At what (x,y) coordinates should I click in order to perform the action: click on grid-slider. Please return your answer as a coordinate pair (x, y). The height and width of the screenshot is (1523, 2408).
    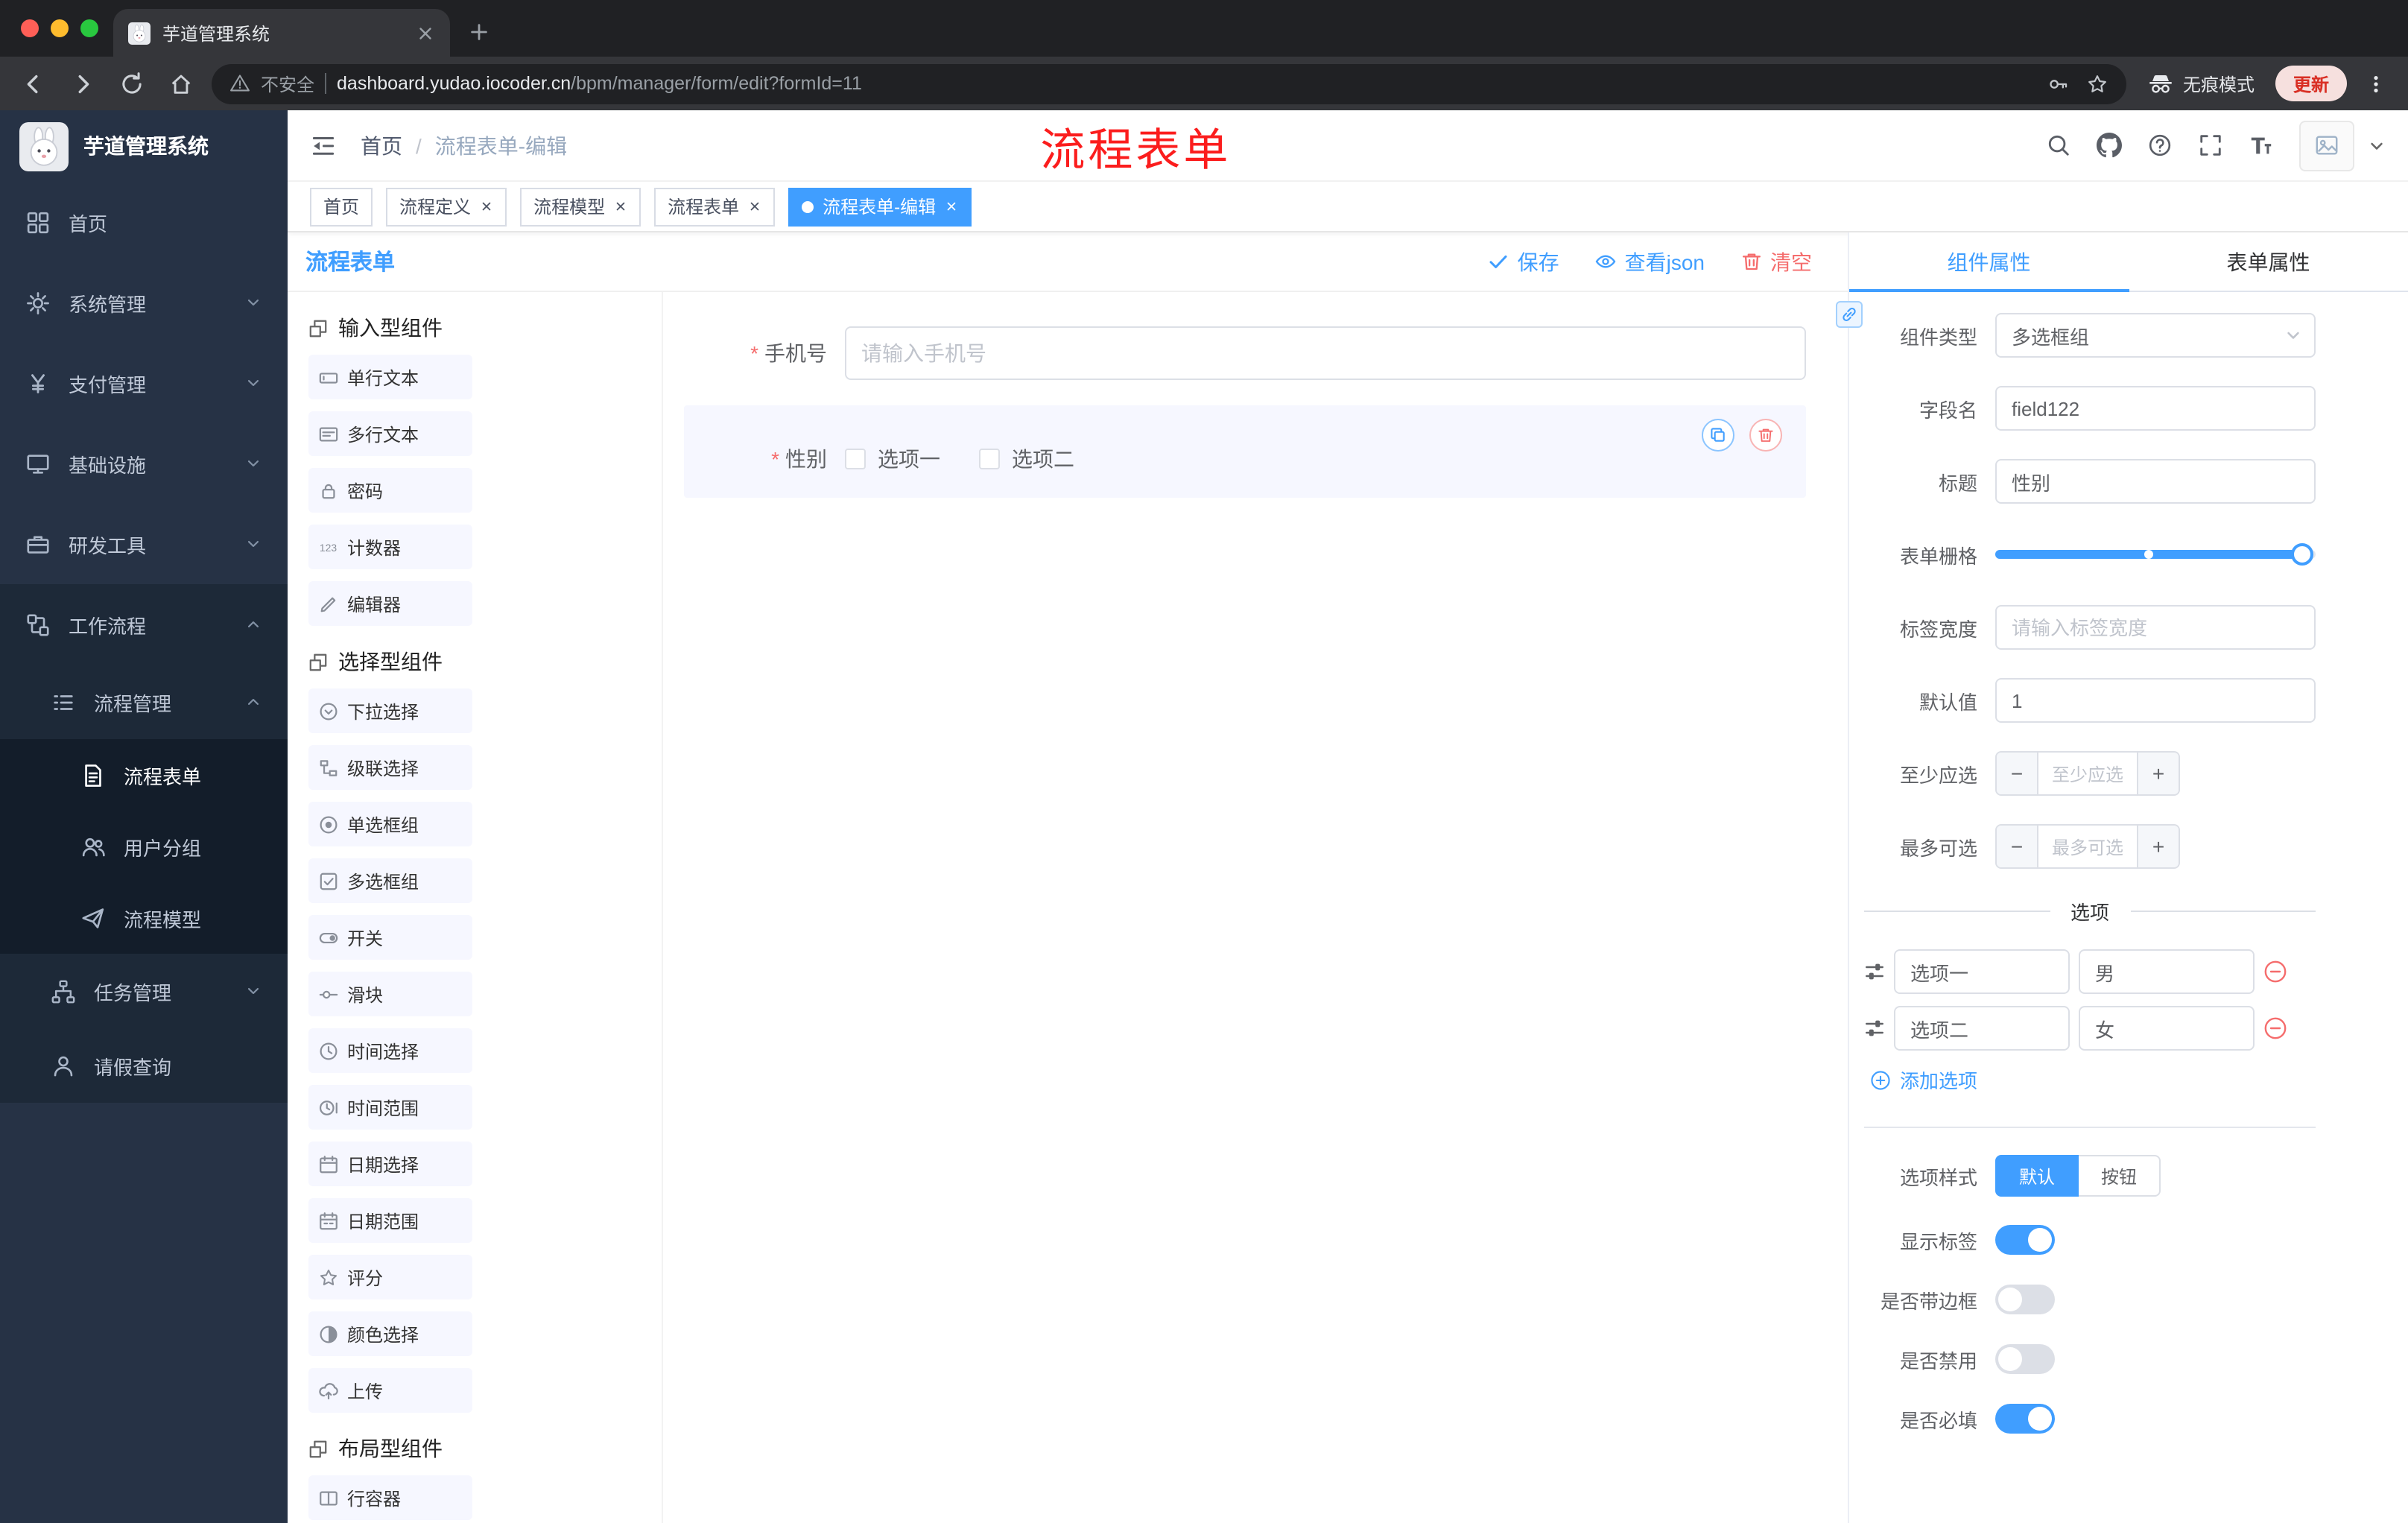
    Looking at the image, I should click on (2155, 554).